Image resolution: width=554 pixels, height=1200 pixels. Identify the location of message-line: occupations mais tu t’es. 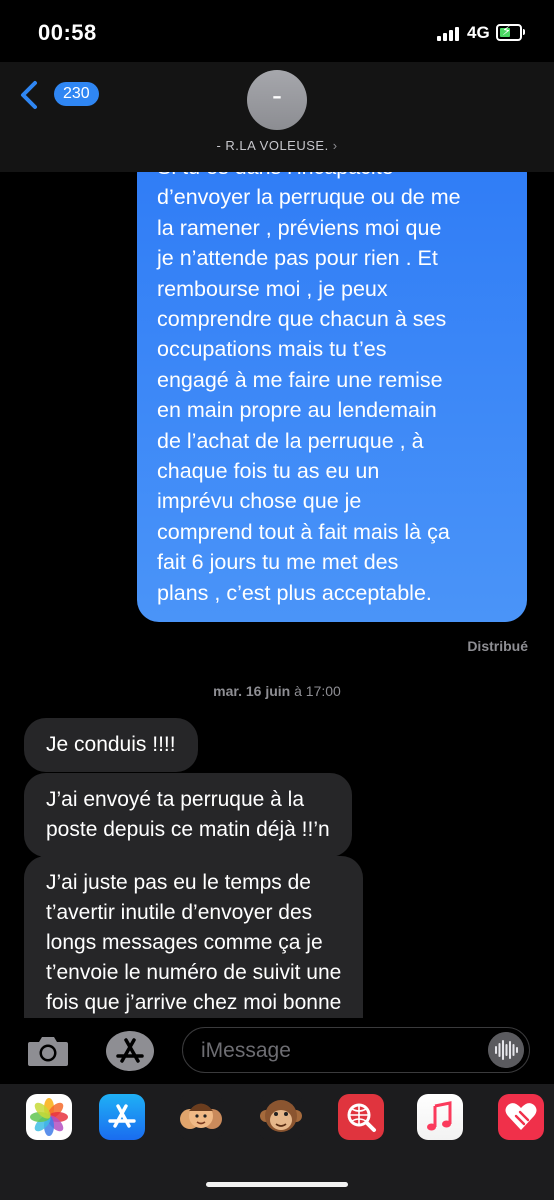
(272, 349).